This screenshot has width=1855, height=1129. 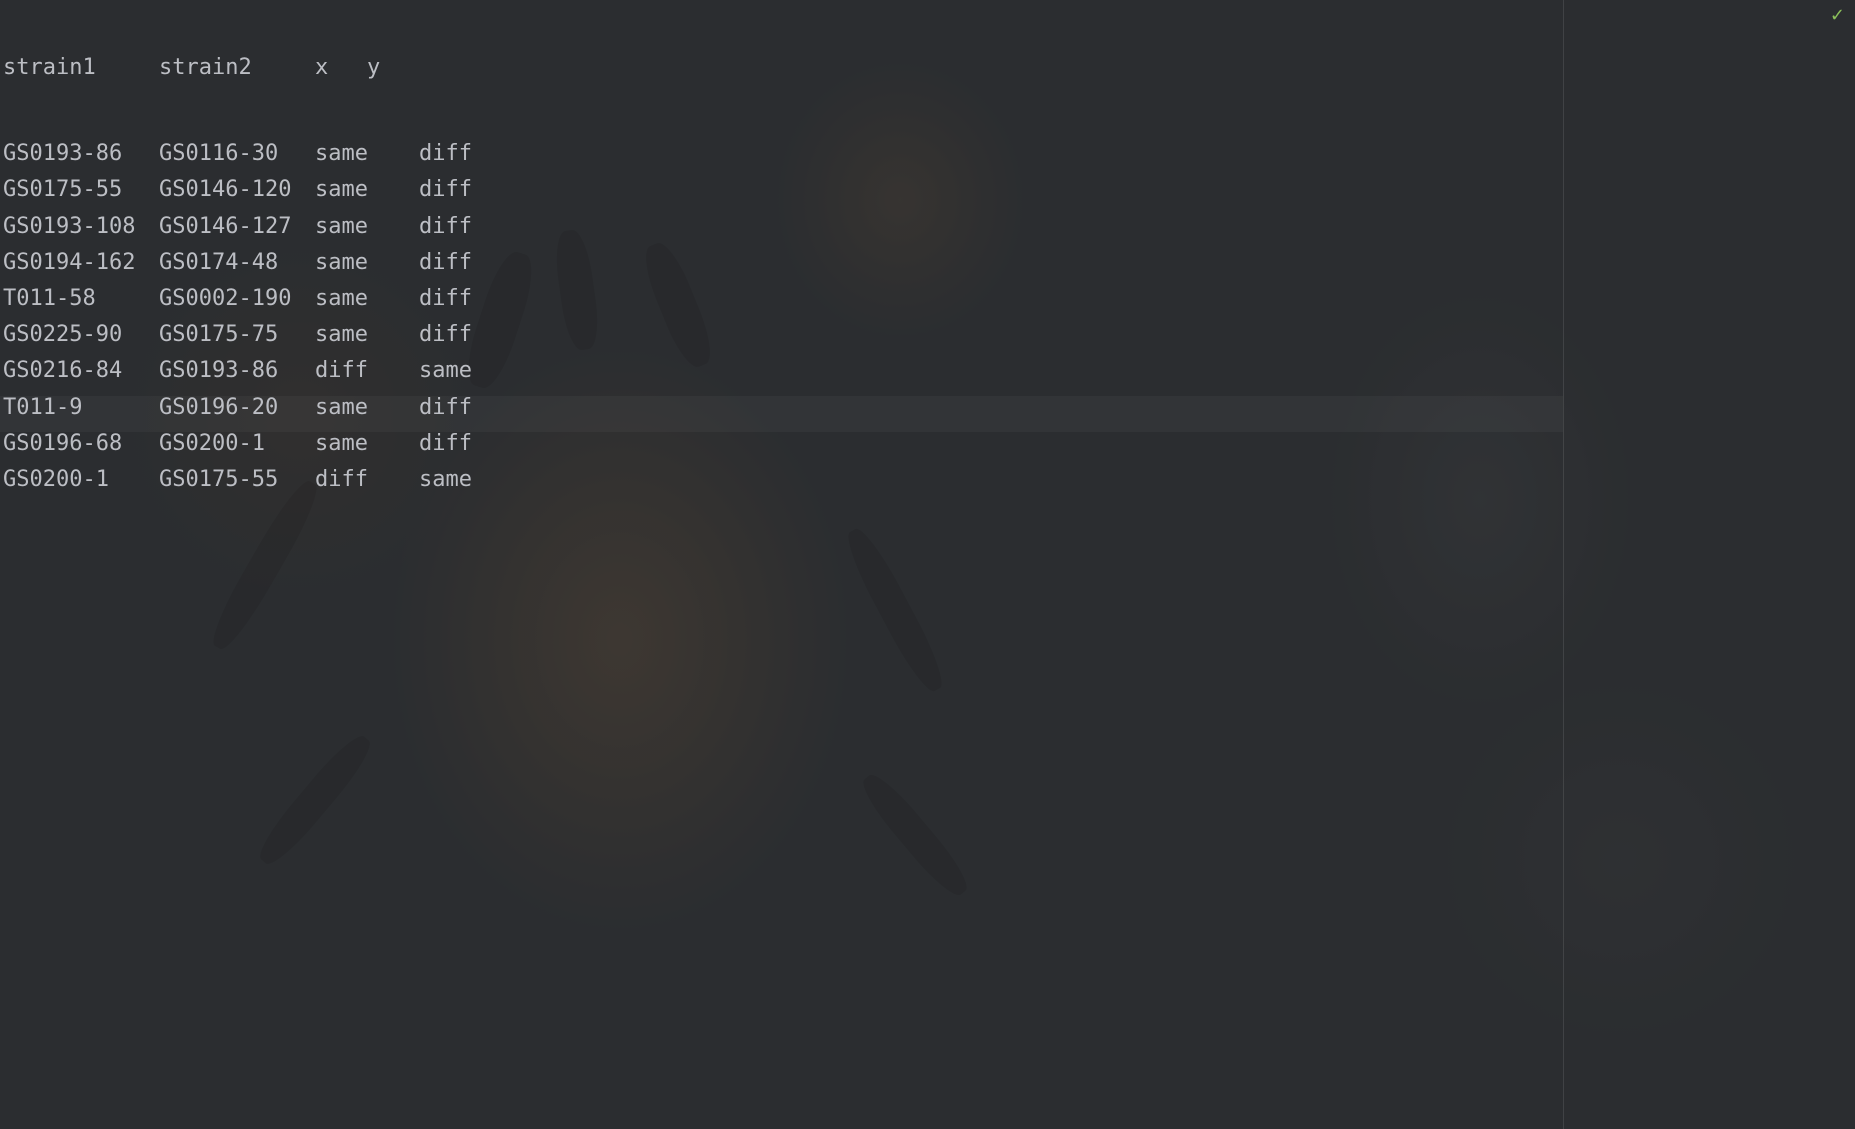 I want to click on cell-strain2: GS0193-86, so click(x=219, y=371).